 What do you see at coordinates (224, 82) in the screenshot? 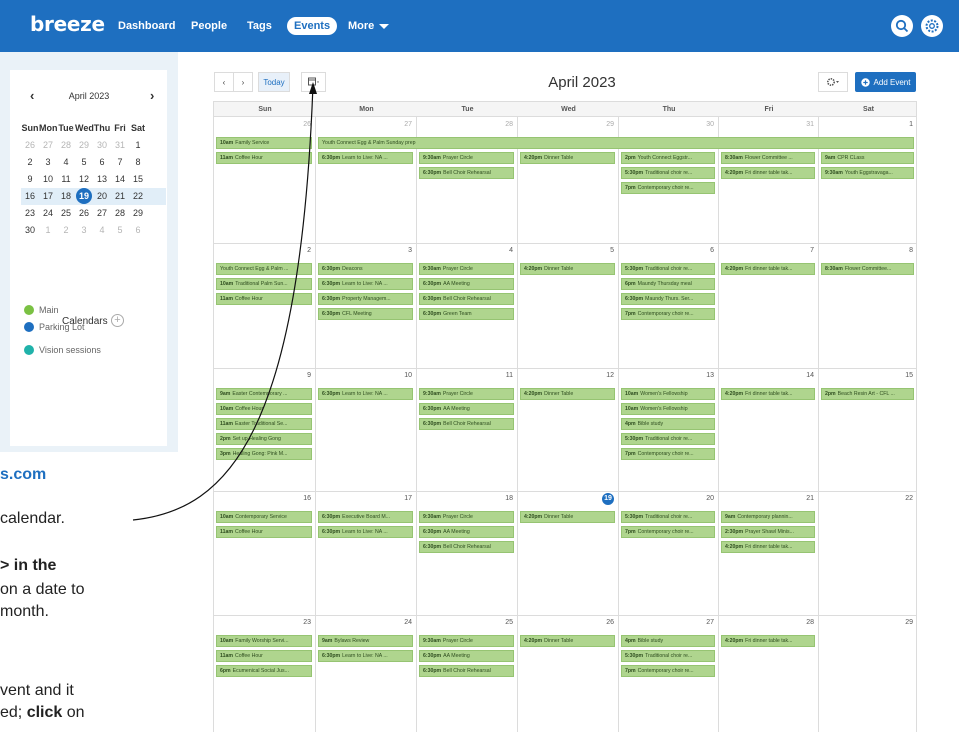
I see `prev-month-button: ‹` at bounding box center [224, 82].